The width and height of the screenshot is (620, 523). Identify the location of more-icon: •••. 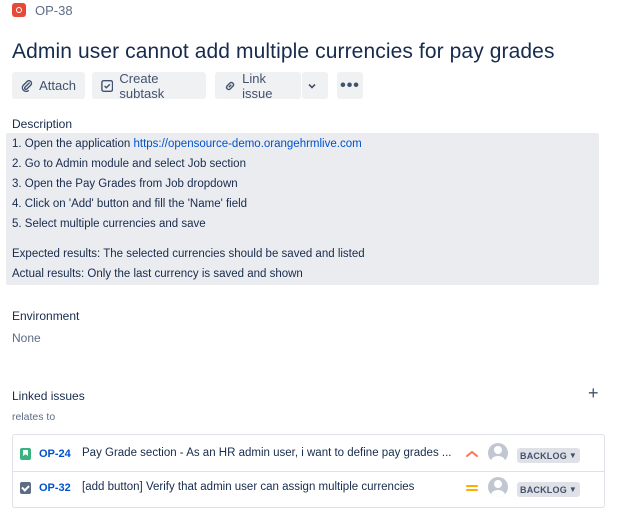
(350, 85).